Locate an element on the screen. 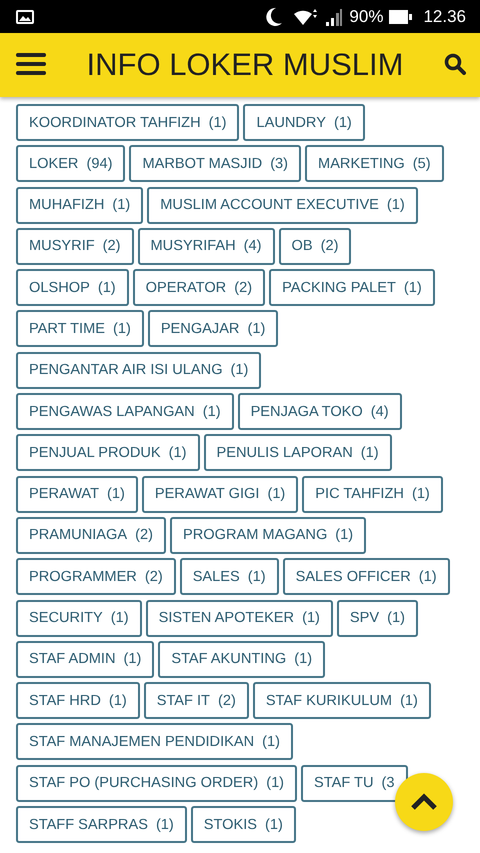 This screenshot has width=480, height=853. tag-link: STAFF SARPRAS (1) is located at coordinates (101, 825).